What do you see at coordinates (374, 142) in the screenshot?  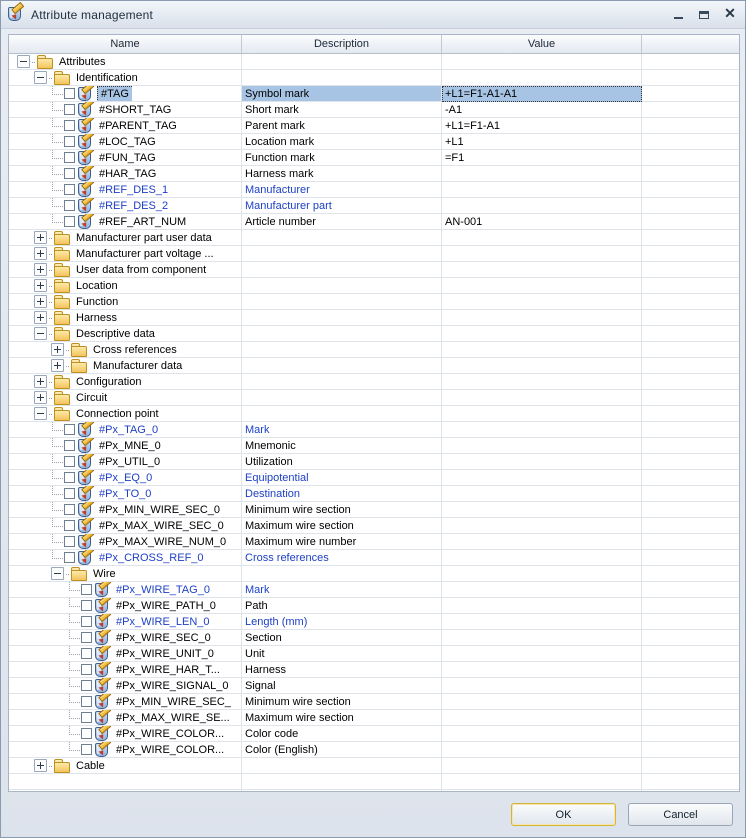 I see `table-row: #LOC_TAG Location mark +L1` at bounding box center [374, 142].